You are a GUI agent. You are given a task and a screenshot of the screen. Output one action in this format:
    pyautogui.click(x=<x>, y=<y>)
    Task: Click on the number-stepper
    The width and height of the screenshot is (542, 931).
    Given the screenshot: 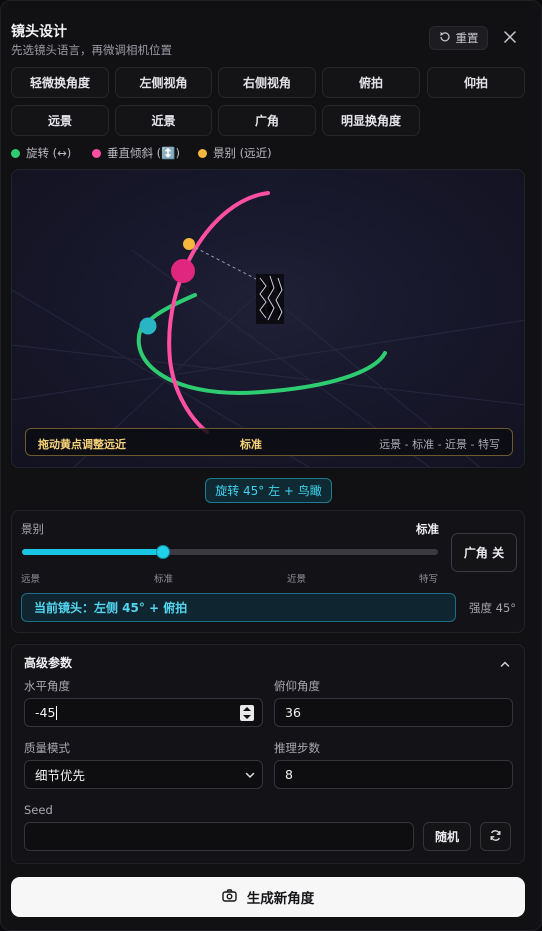 What is the action you would take?
    pyautogui.click(x=247, y=713)
    